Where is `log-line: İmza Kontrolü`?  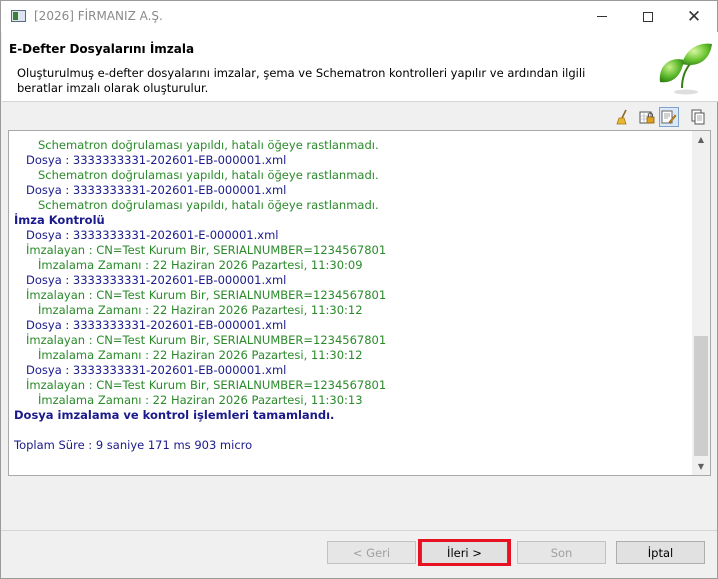 log-line: İmza Kontrolü is located at coordinates (59, 220).